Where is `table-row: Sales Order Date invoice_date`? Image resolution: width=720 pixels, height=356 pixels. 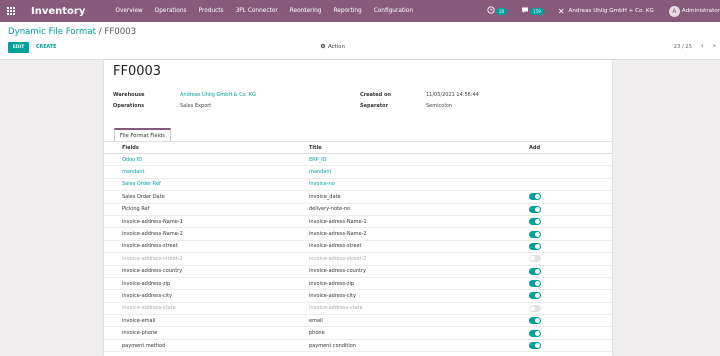
table-row: Sales Order Date invoice_date is located at coordinates (358, 197).